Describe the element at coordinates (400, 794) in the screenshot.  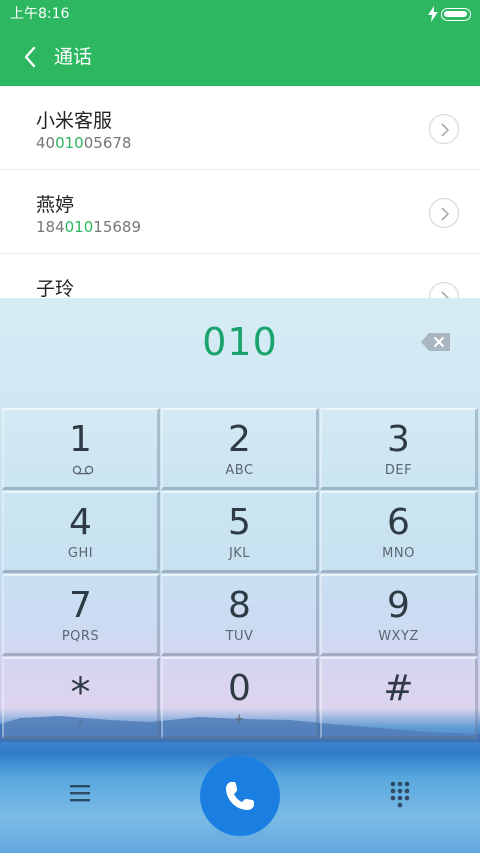
I see `dialpad-icon` at that location.